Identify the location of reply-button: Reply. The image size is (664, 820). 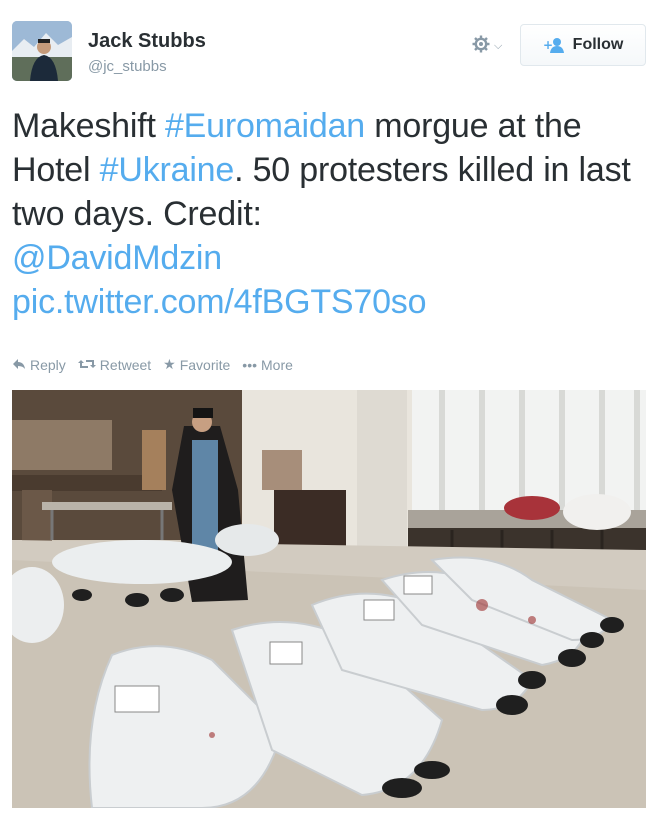
(39, 364).